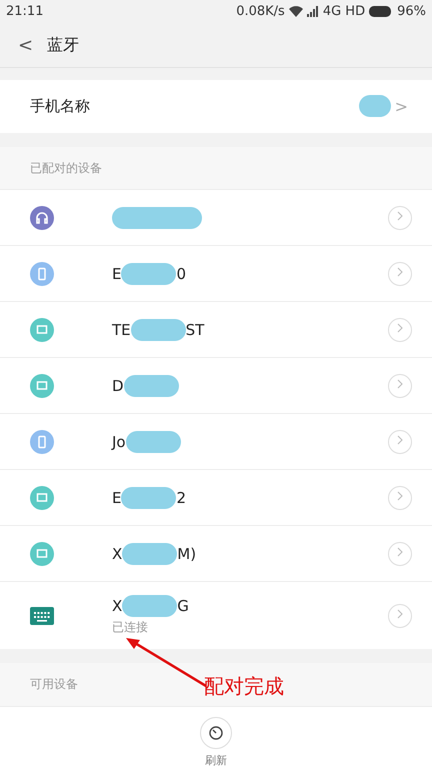  What do you see at coordinates (260, 12) in the screenshot?
I see `network-speed: 0.08K/s` at bounding box center [260, 12].